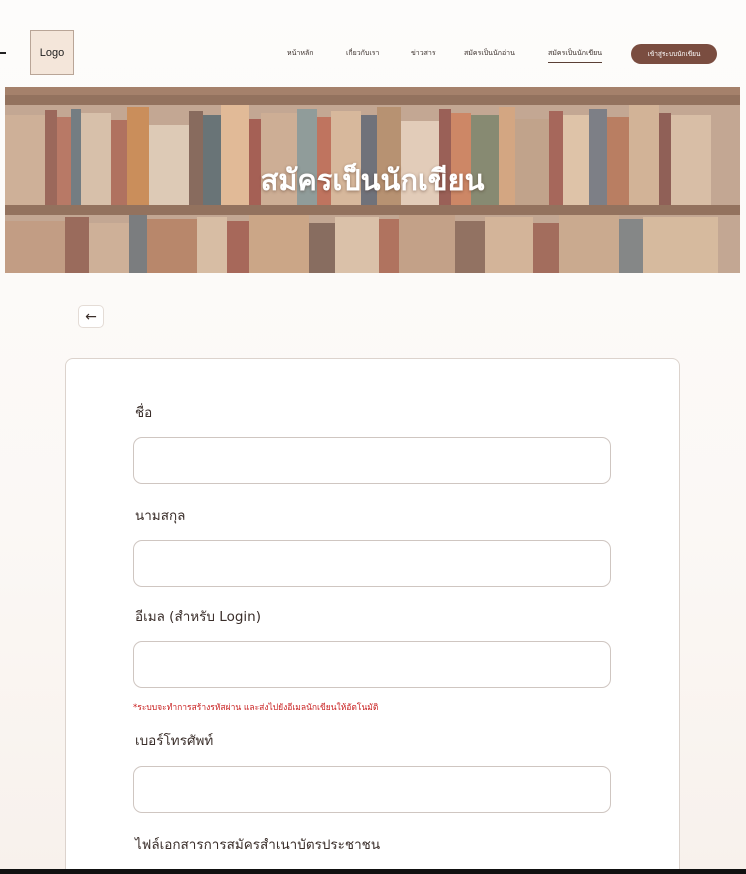 This screenshot has width=746, height=874. Describe the element at coordinates (372, 460) in the screenshot. I see `first-name-field` at that location.